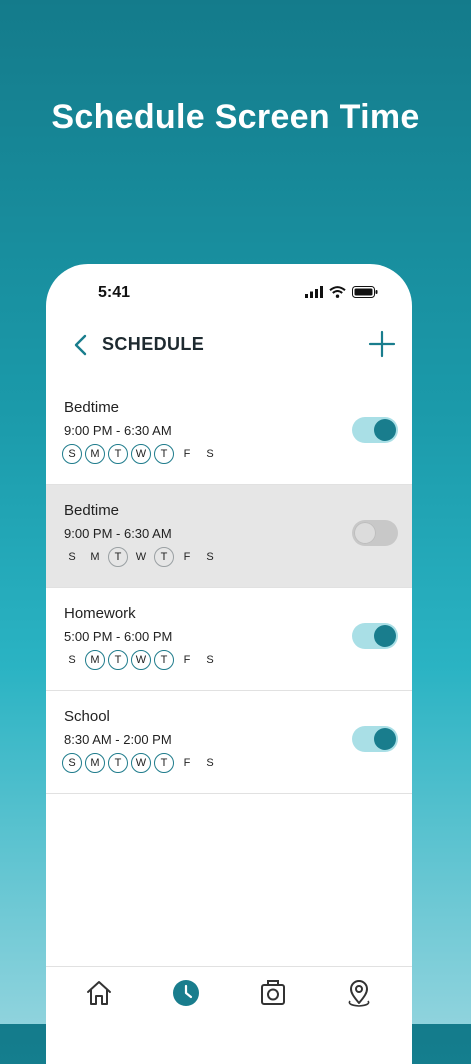  What do you see at coordinates (87, 716) in the screenshot?
I see `schedule-name: School` at bounding box center [87, 716].